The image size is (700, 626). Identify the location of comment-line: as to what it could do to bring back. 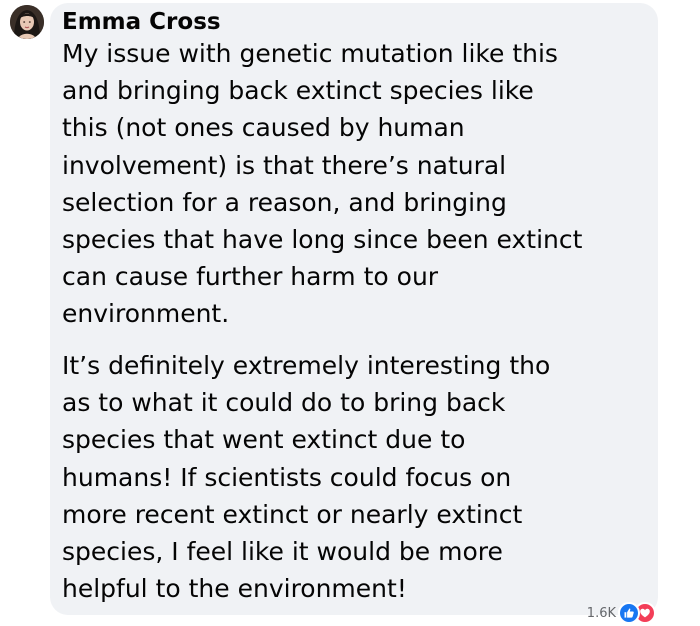
(284, 403).